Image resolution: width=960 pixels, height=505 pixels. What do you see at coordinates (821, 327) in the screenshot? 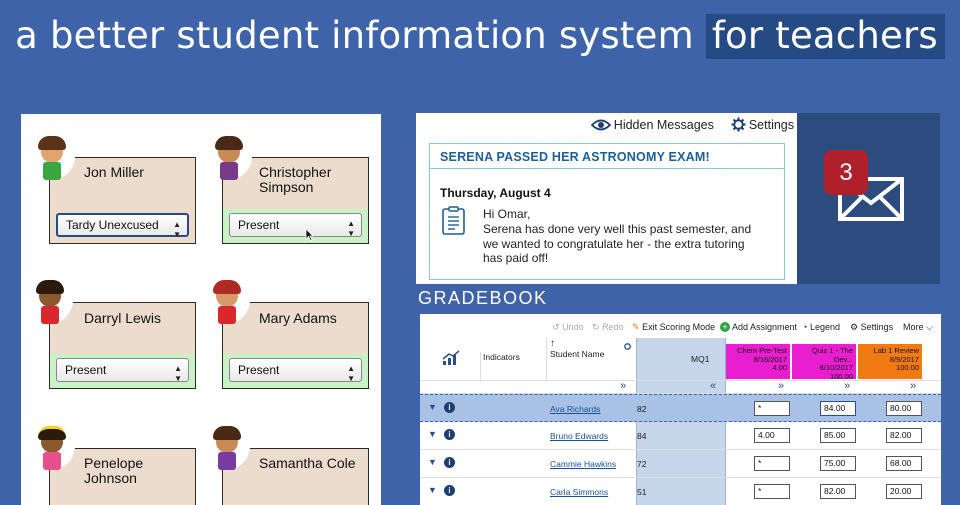
I see `legend-button: ◔ Legend` at bounding box center [821, 327].